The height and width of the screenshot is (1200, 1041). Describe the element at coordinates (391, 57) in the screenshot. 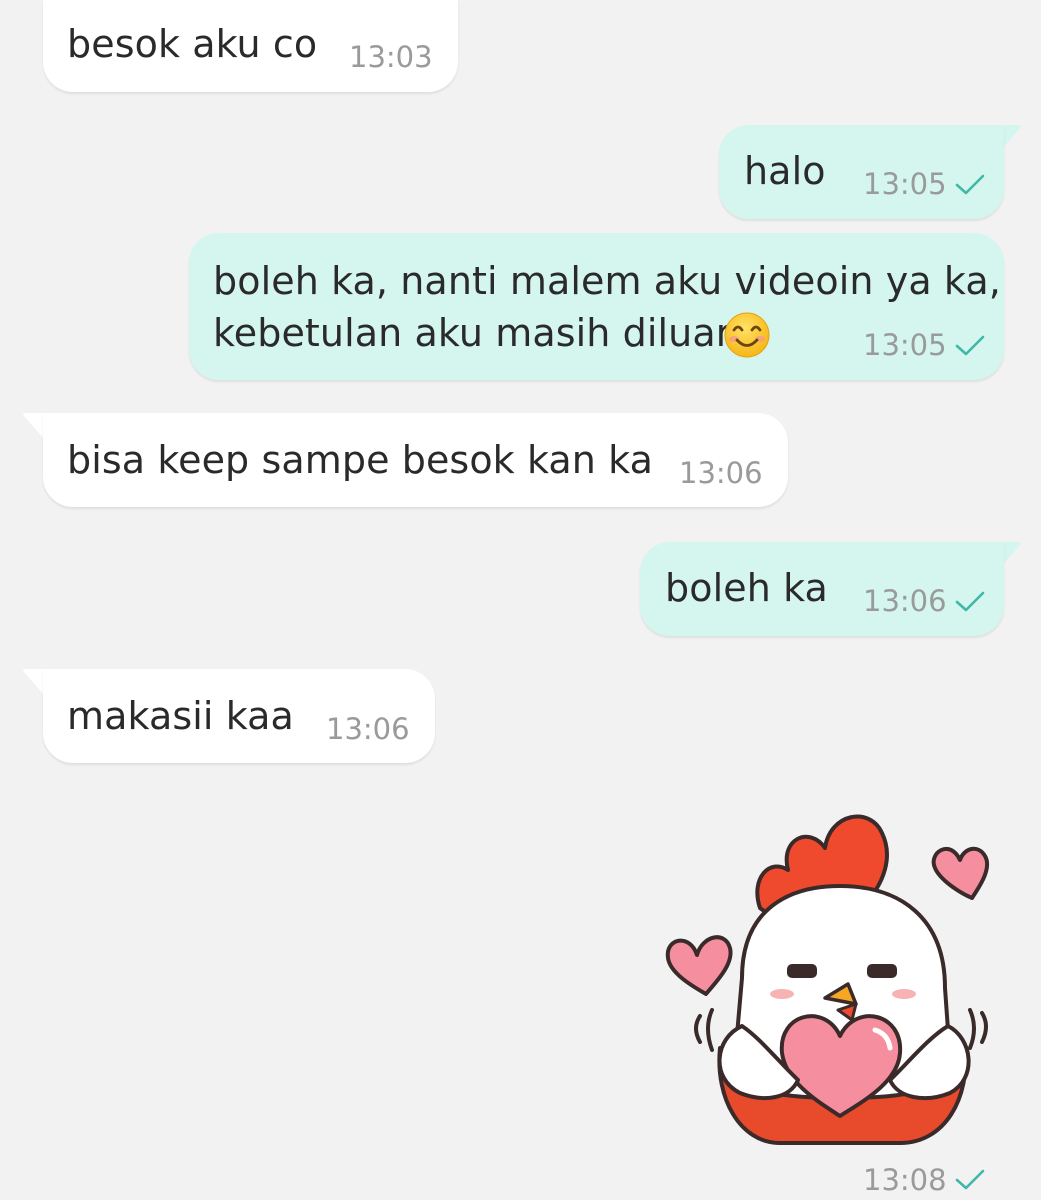

I see `message-time: 13:03` at that location.